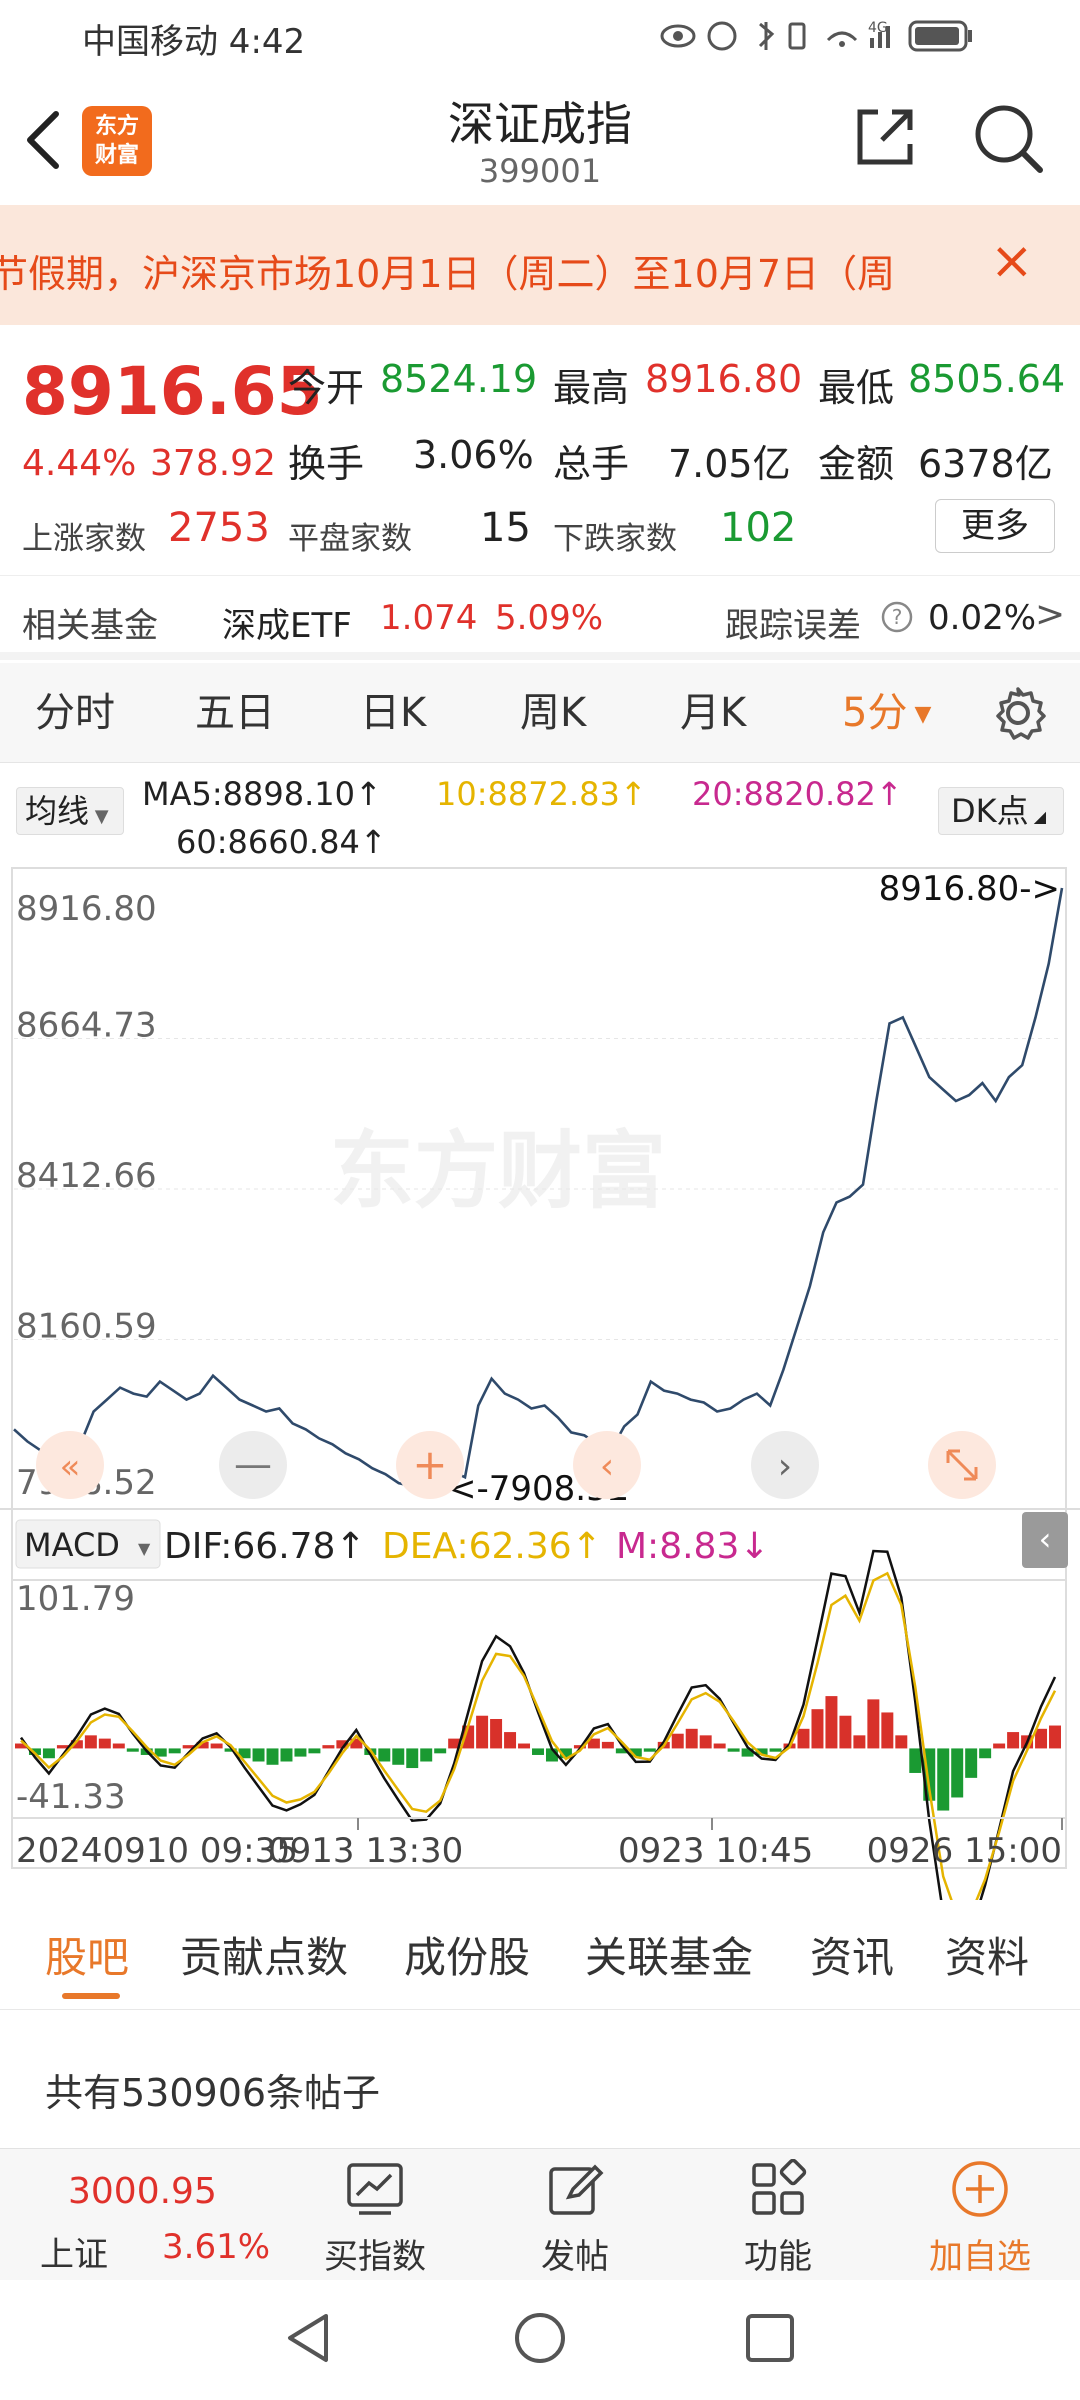  I want to click on index-pct: 3.61%, so click(216, 2247).